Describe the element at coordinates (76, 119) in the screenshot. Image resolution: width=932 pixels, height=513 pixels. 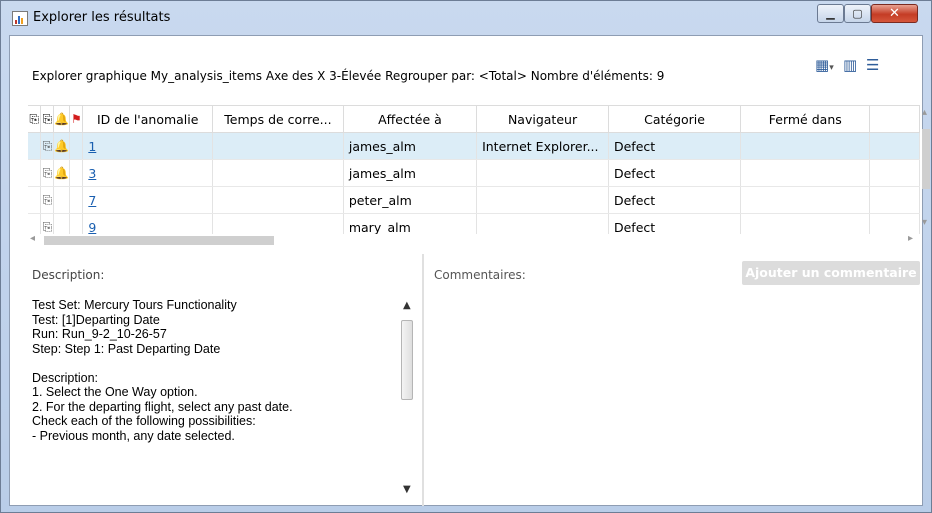
I see `flag-column-icon: ⚑` at that location.